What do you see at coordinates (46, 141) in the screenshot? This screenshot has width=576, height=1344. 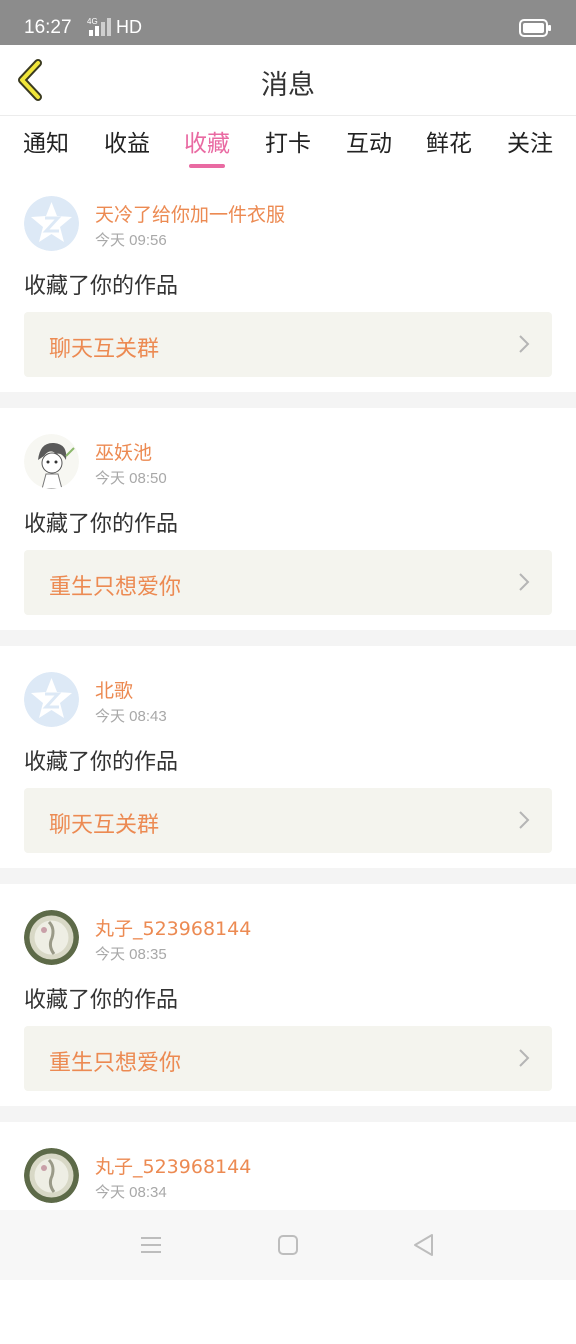 I see `tab-notifications: 通知` at bounding box center [46, 141].